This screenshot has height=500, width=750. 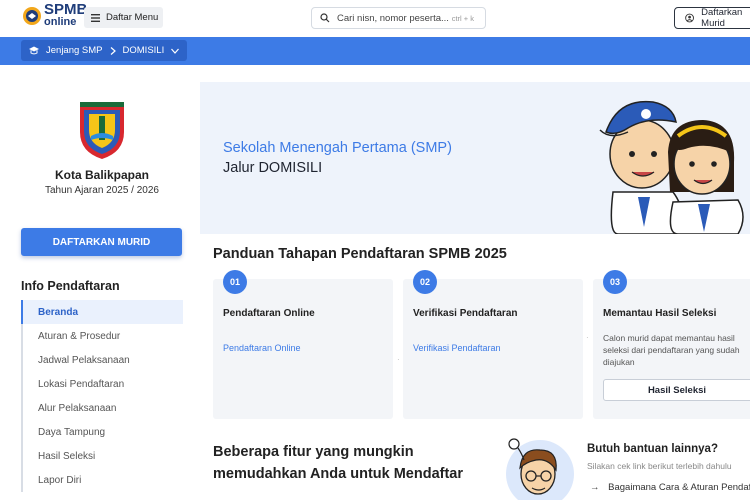 I want to click on info-heading: Info Pendaftaran, so click(x=70, y=286).